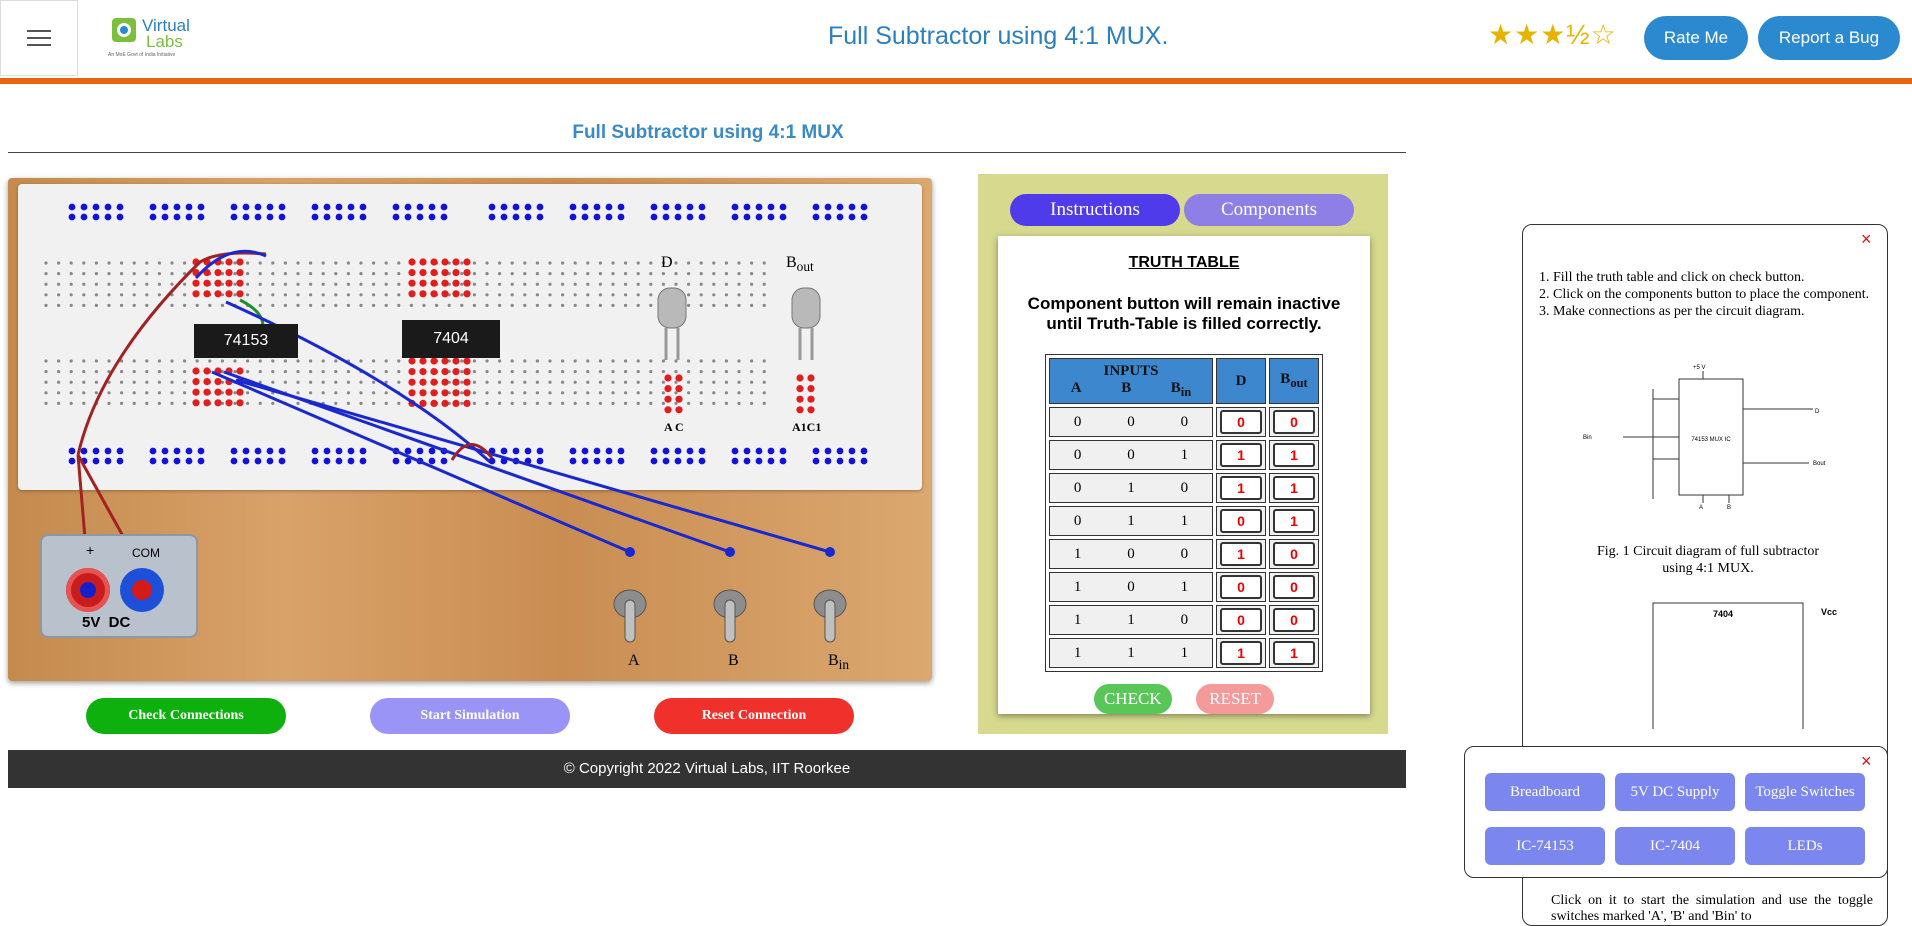 Image resolution: width=1912 pixels, height=926 pixels. Describe the element at coordinates (1294, 521) in the screenshot. I see `bout-output-box: 1` at that location.